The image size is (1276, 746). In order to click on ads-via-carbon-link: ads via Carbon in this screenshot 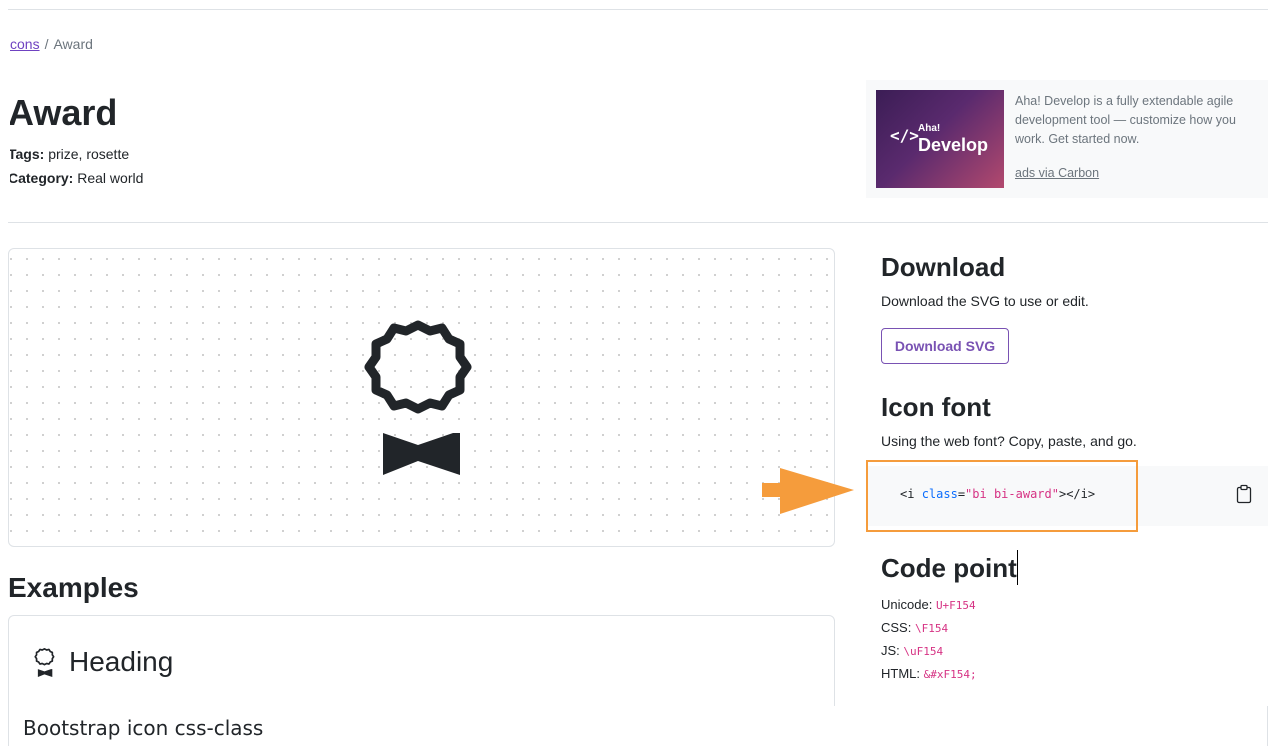, I will do `click(1057, 173)`.